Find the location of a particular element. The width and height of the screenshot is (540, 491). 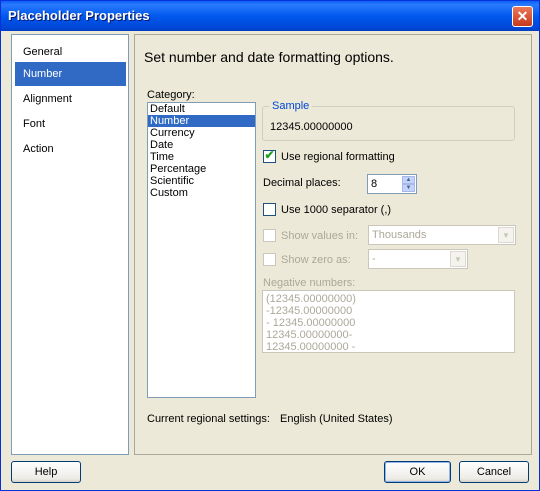

nav-item-alignment: Alignment is located at coordinates (70, 99).